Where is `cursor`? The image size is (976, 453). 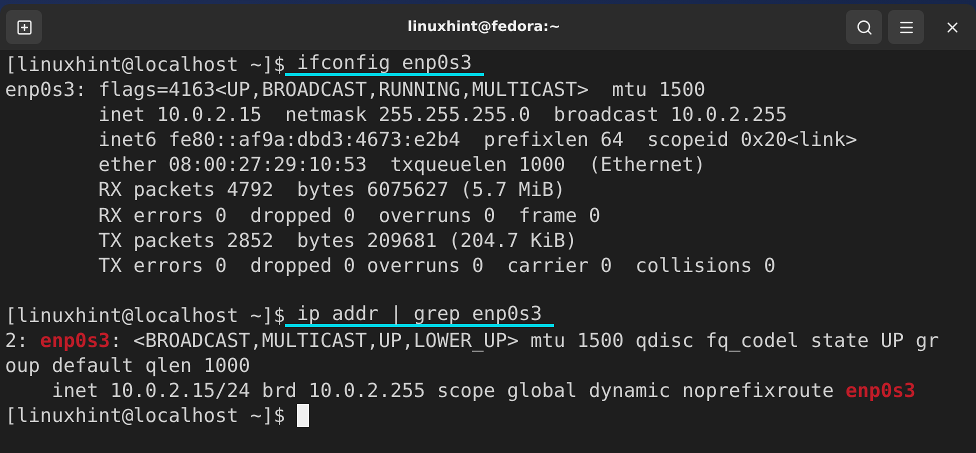 cursor is located at coordinates (302, 416).